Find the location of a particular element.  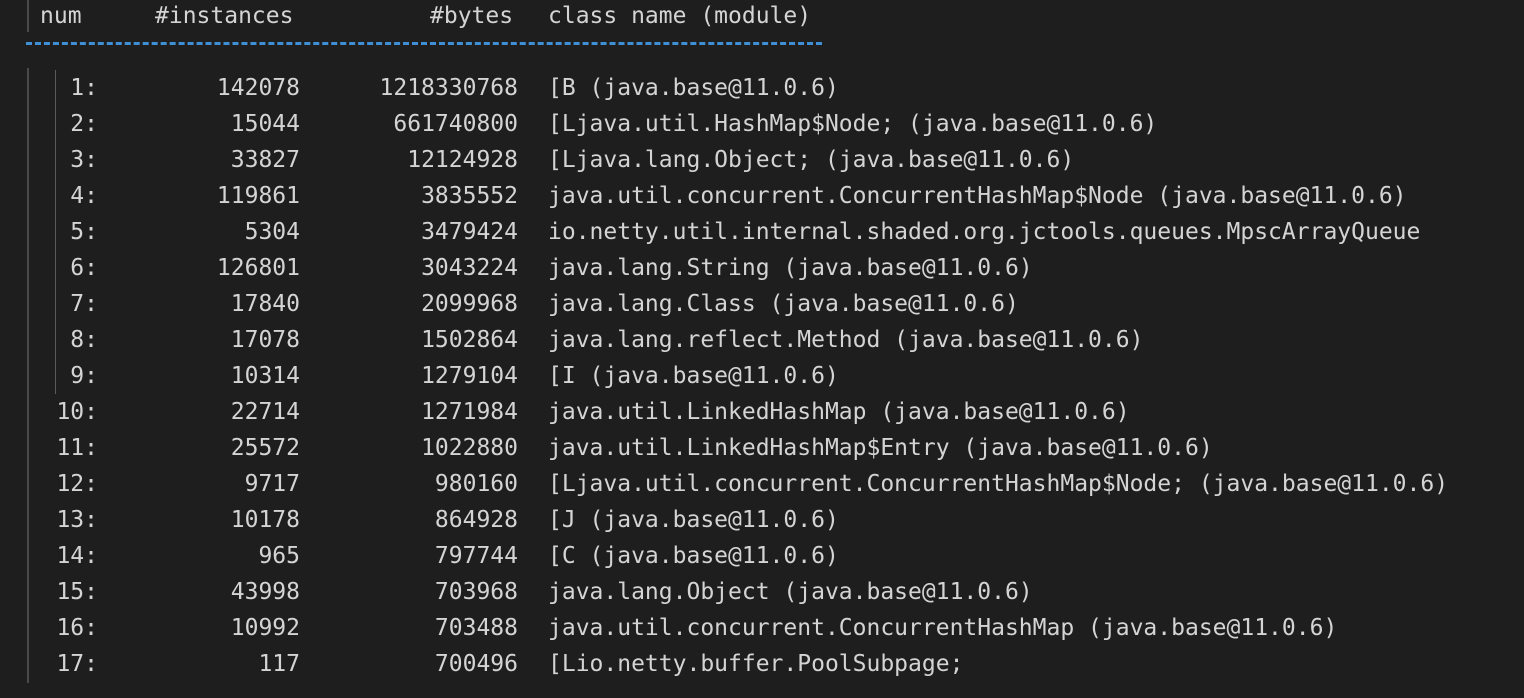

table-row: 13: 10178 864928 [J (java.base@11.0.6) is located at coordinates (762, 520).